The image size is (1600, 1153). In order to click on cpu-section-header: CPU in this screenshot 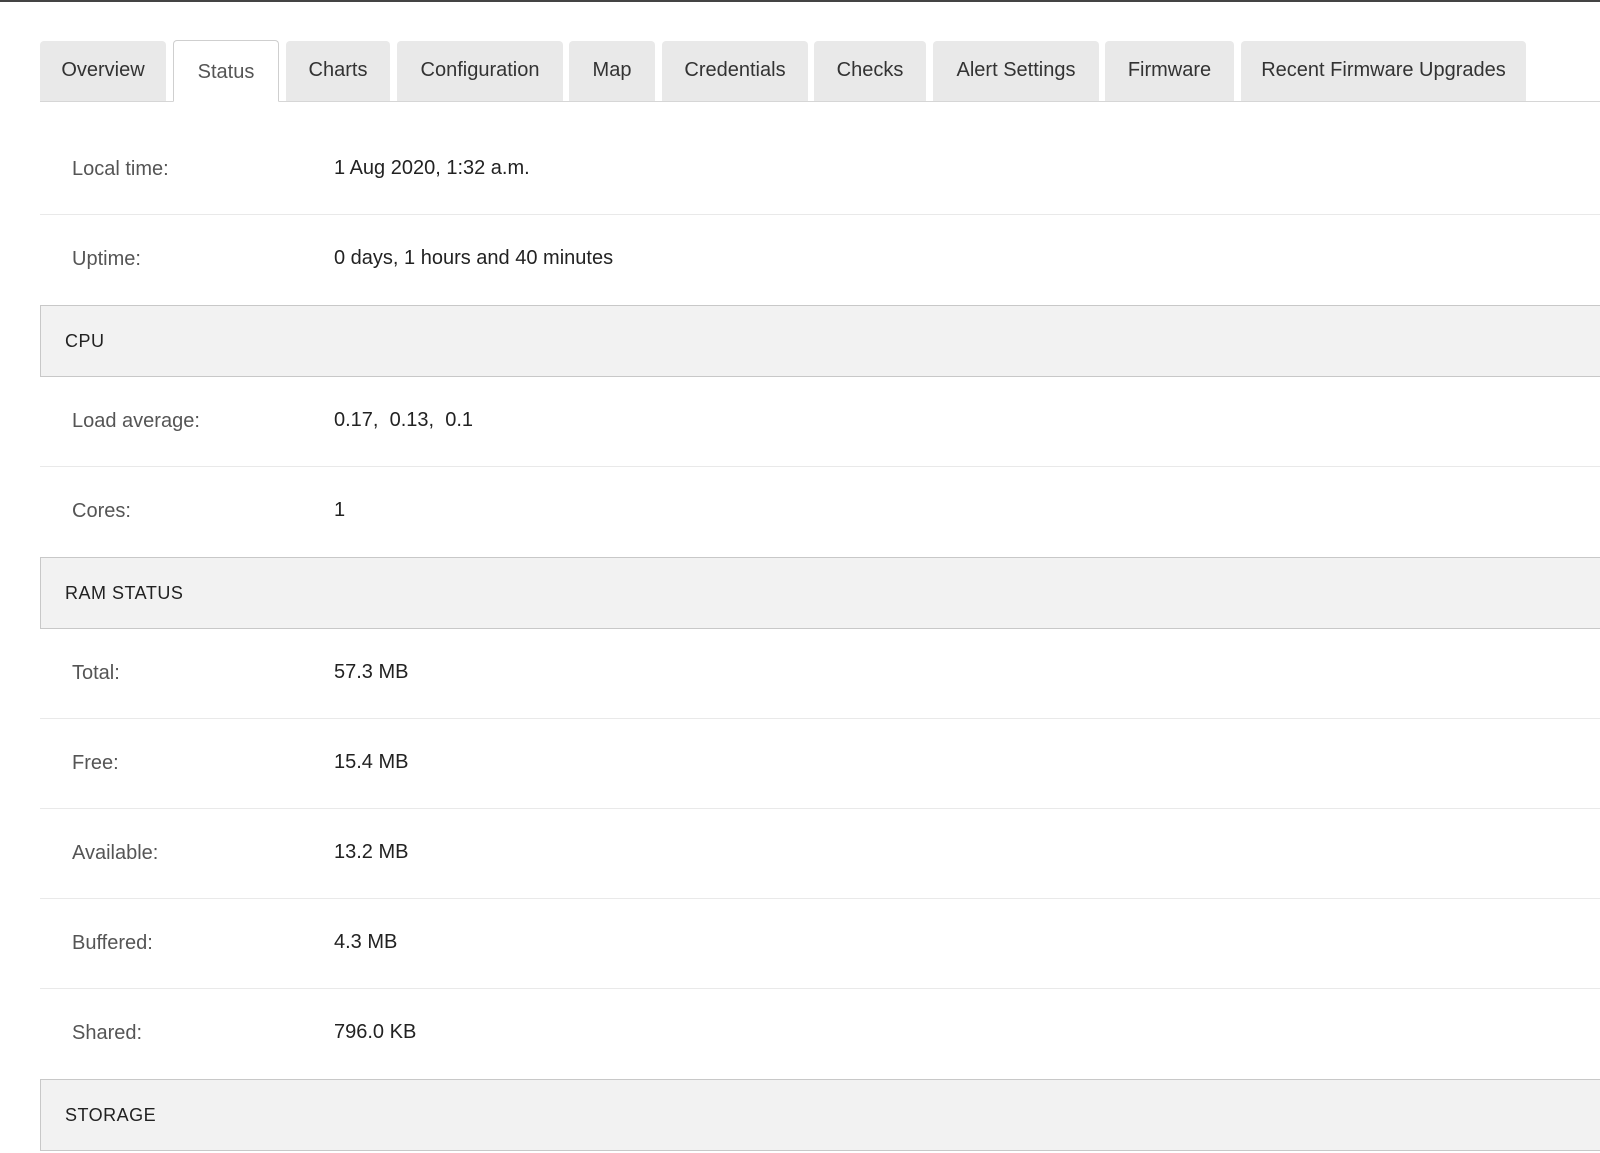, I will do `click(820, 341)`.